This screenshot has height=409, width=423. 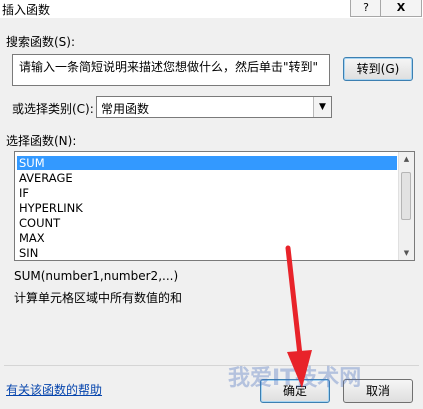 I want to click on arrow-shaft, so click(x=294, y=301).